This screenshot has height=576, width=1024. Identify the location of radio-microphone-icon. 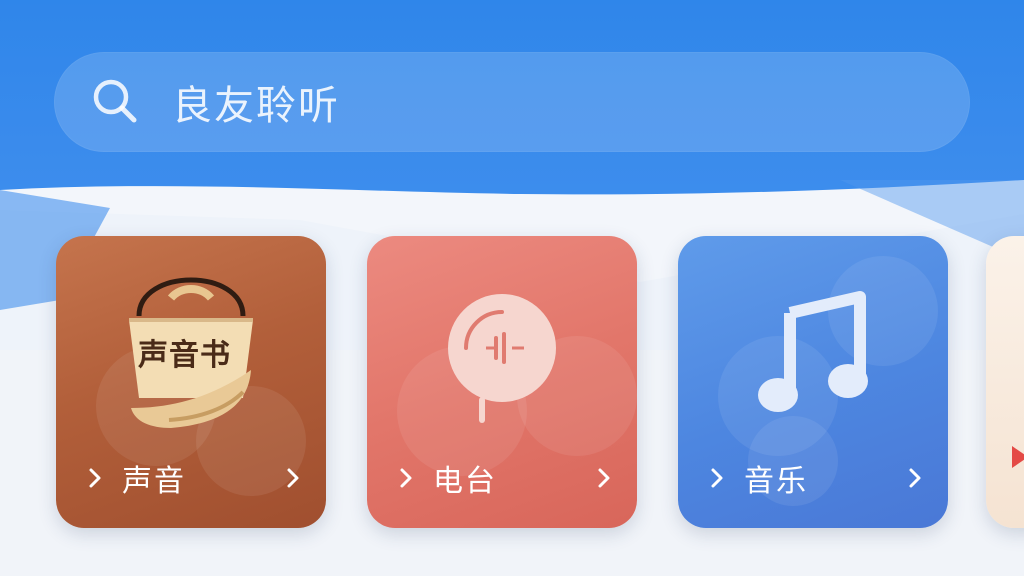
(502, 353).